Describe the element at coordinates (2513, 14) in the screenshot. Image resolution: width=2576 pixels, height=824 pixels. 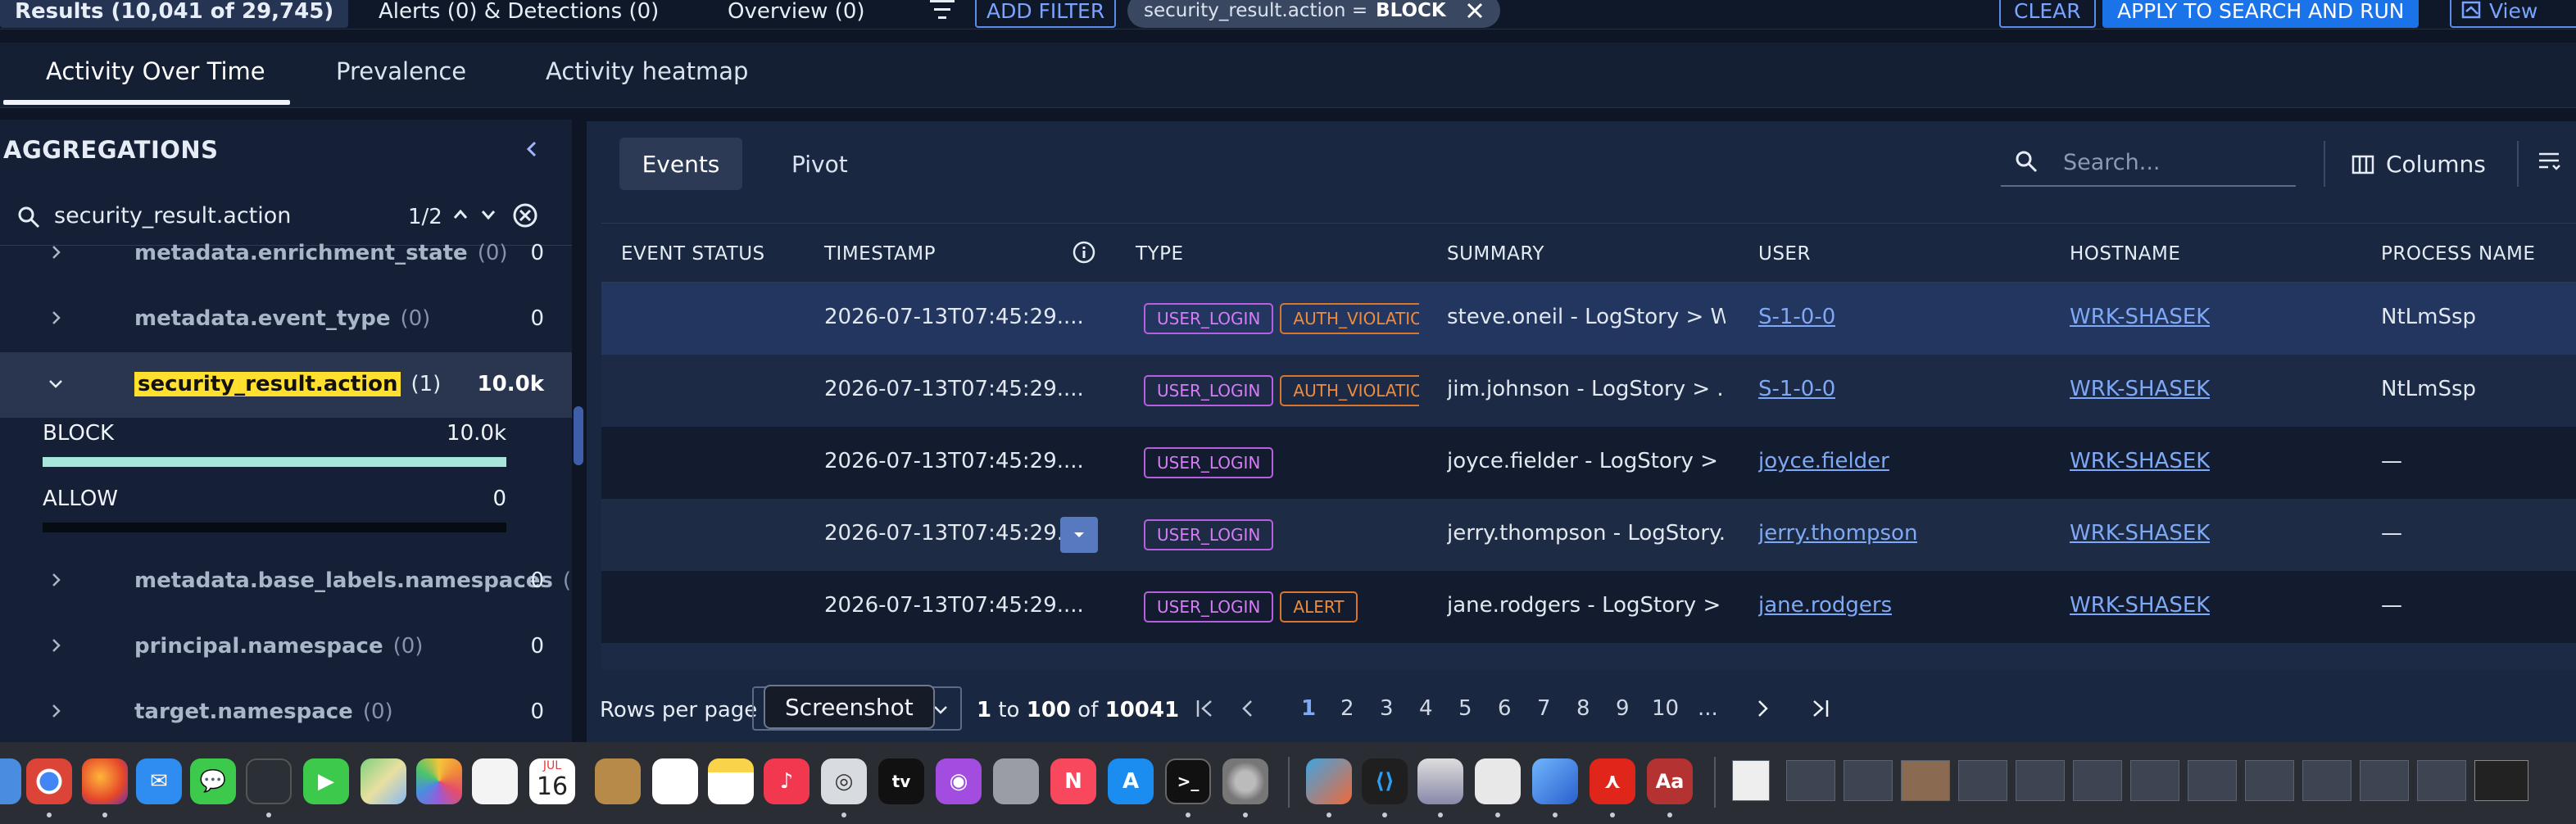
I see `view-button: View` at that location.